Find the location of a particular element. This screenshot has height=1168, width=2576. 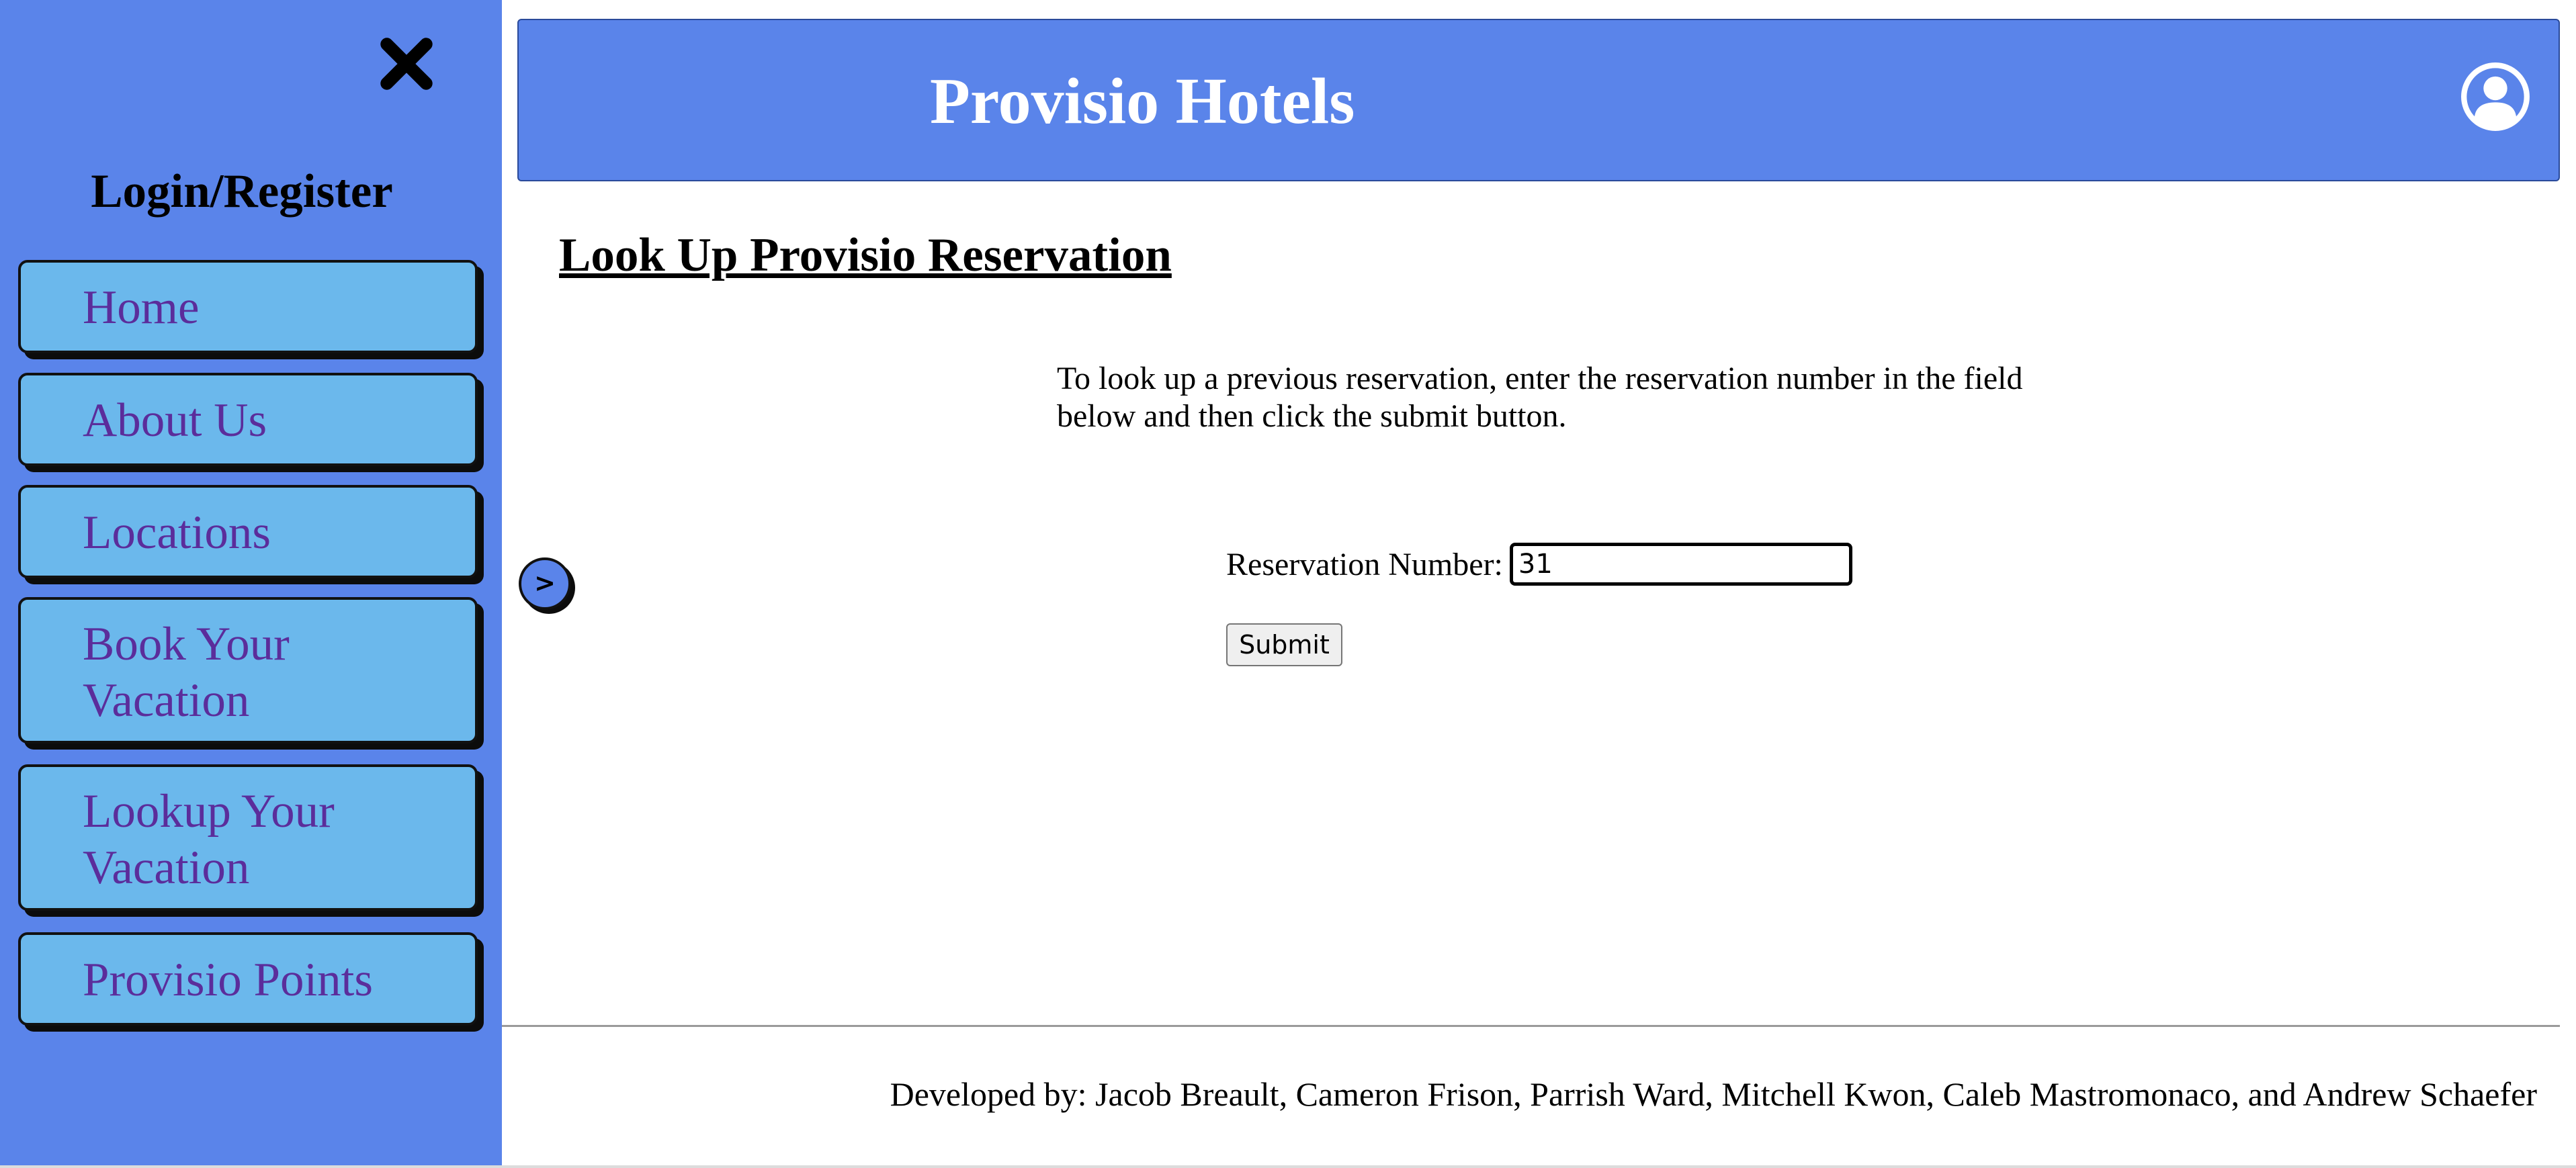

reservation-number-input is located at coordinates (1680, 564).